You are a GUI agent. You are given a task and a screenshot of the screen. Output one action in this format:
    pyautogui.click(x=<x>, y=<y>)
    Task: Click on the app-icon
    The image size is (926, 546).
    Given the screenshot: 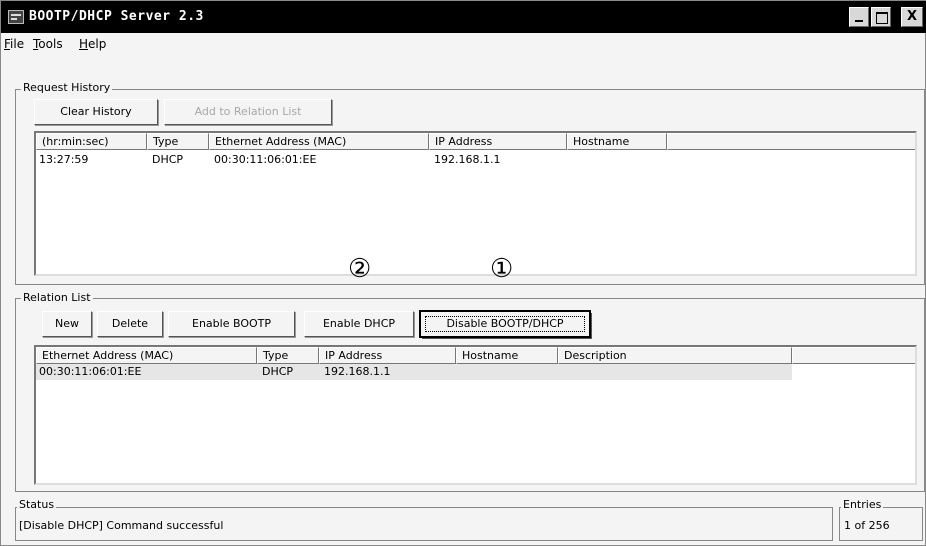 What is the action you would take?
    pyautogui.click(x=16, y=17)
    